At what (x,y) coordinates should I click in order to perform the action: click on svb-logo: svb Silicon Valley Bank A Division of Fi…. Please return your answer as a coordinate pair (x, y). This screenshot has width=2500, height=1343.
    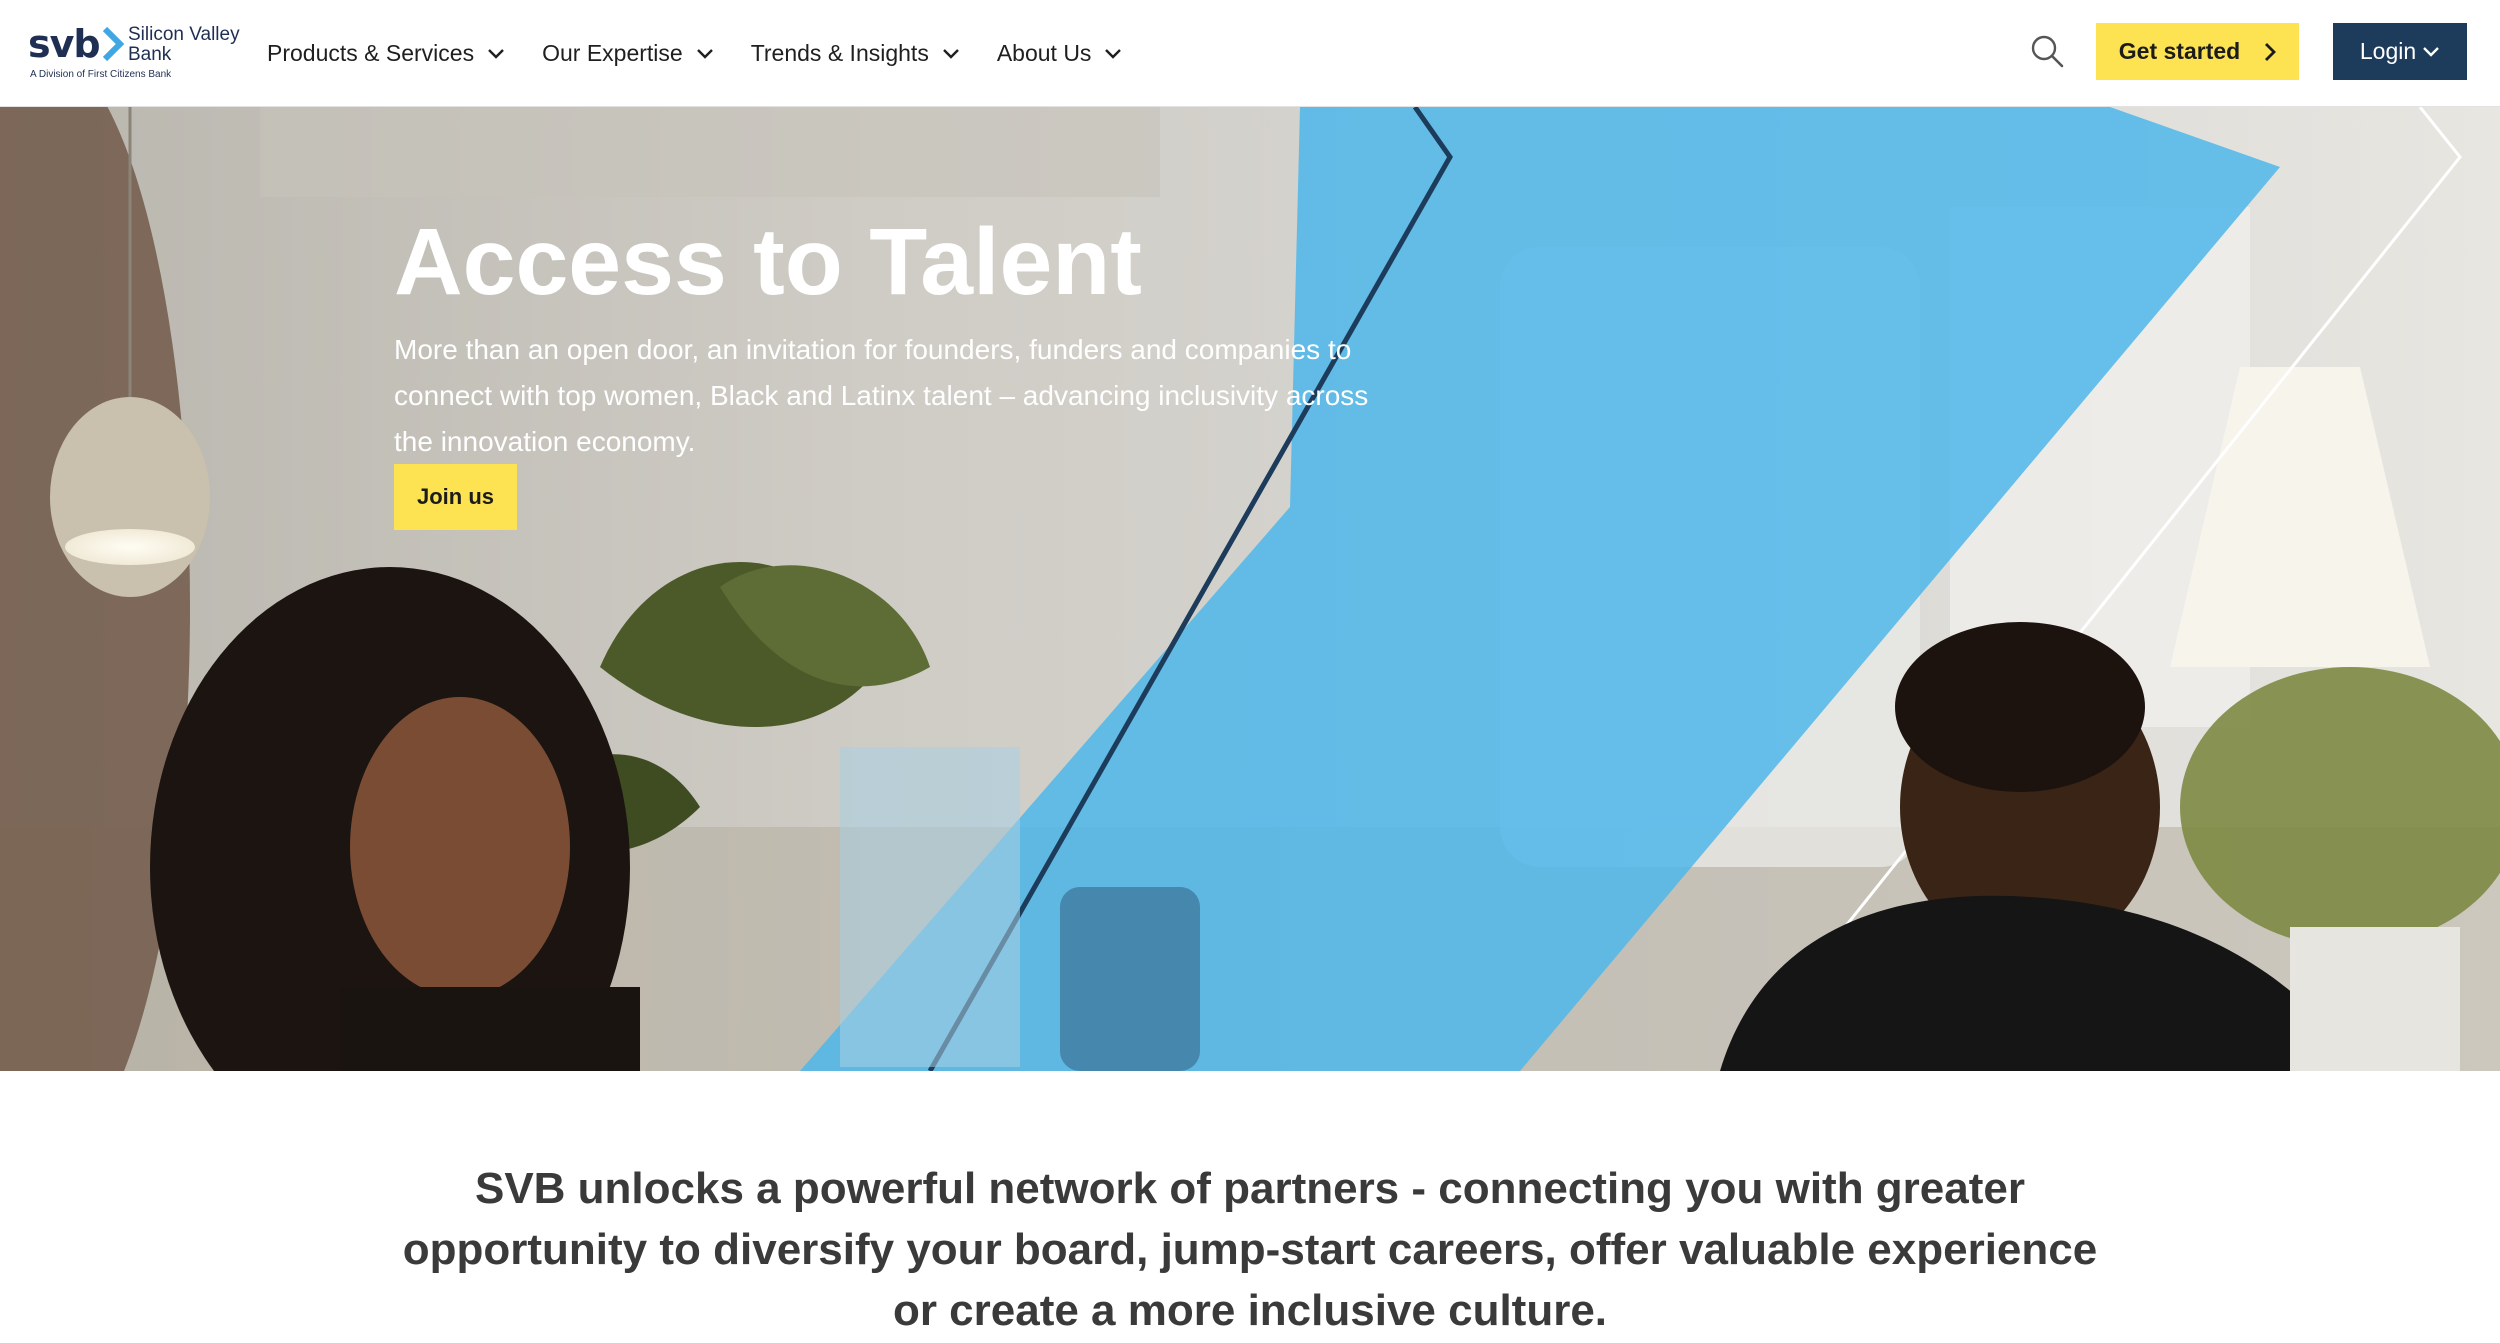
    Looking at the image, I should click on (138, 53).